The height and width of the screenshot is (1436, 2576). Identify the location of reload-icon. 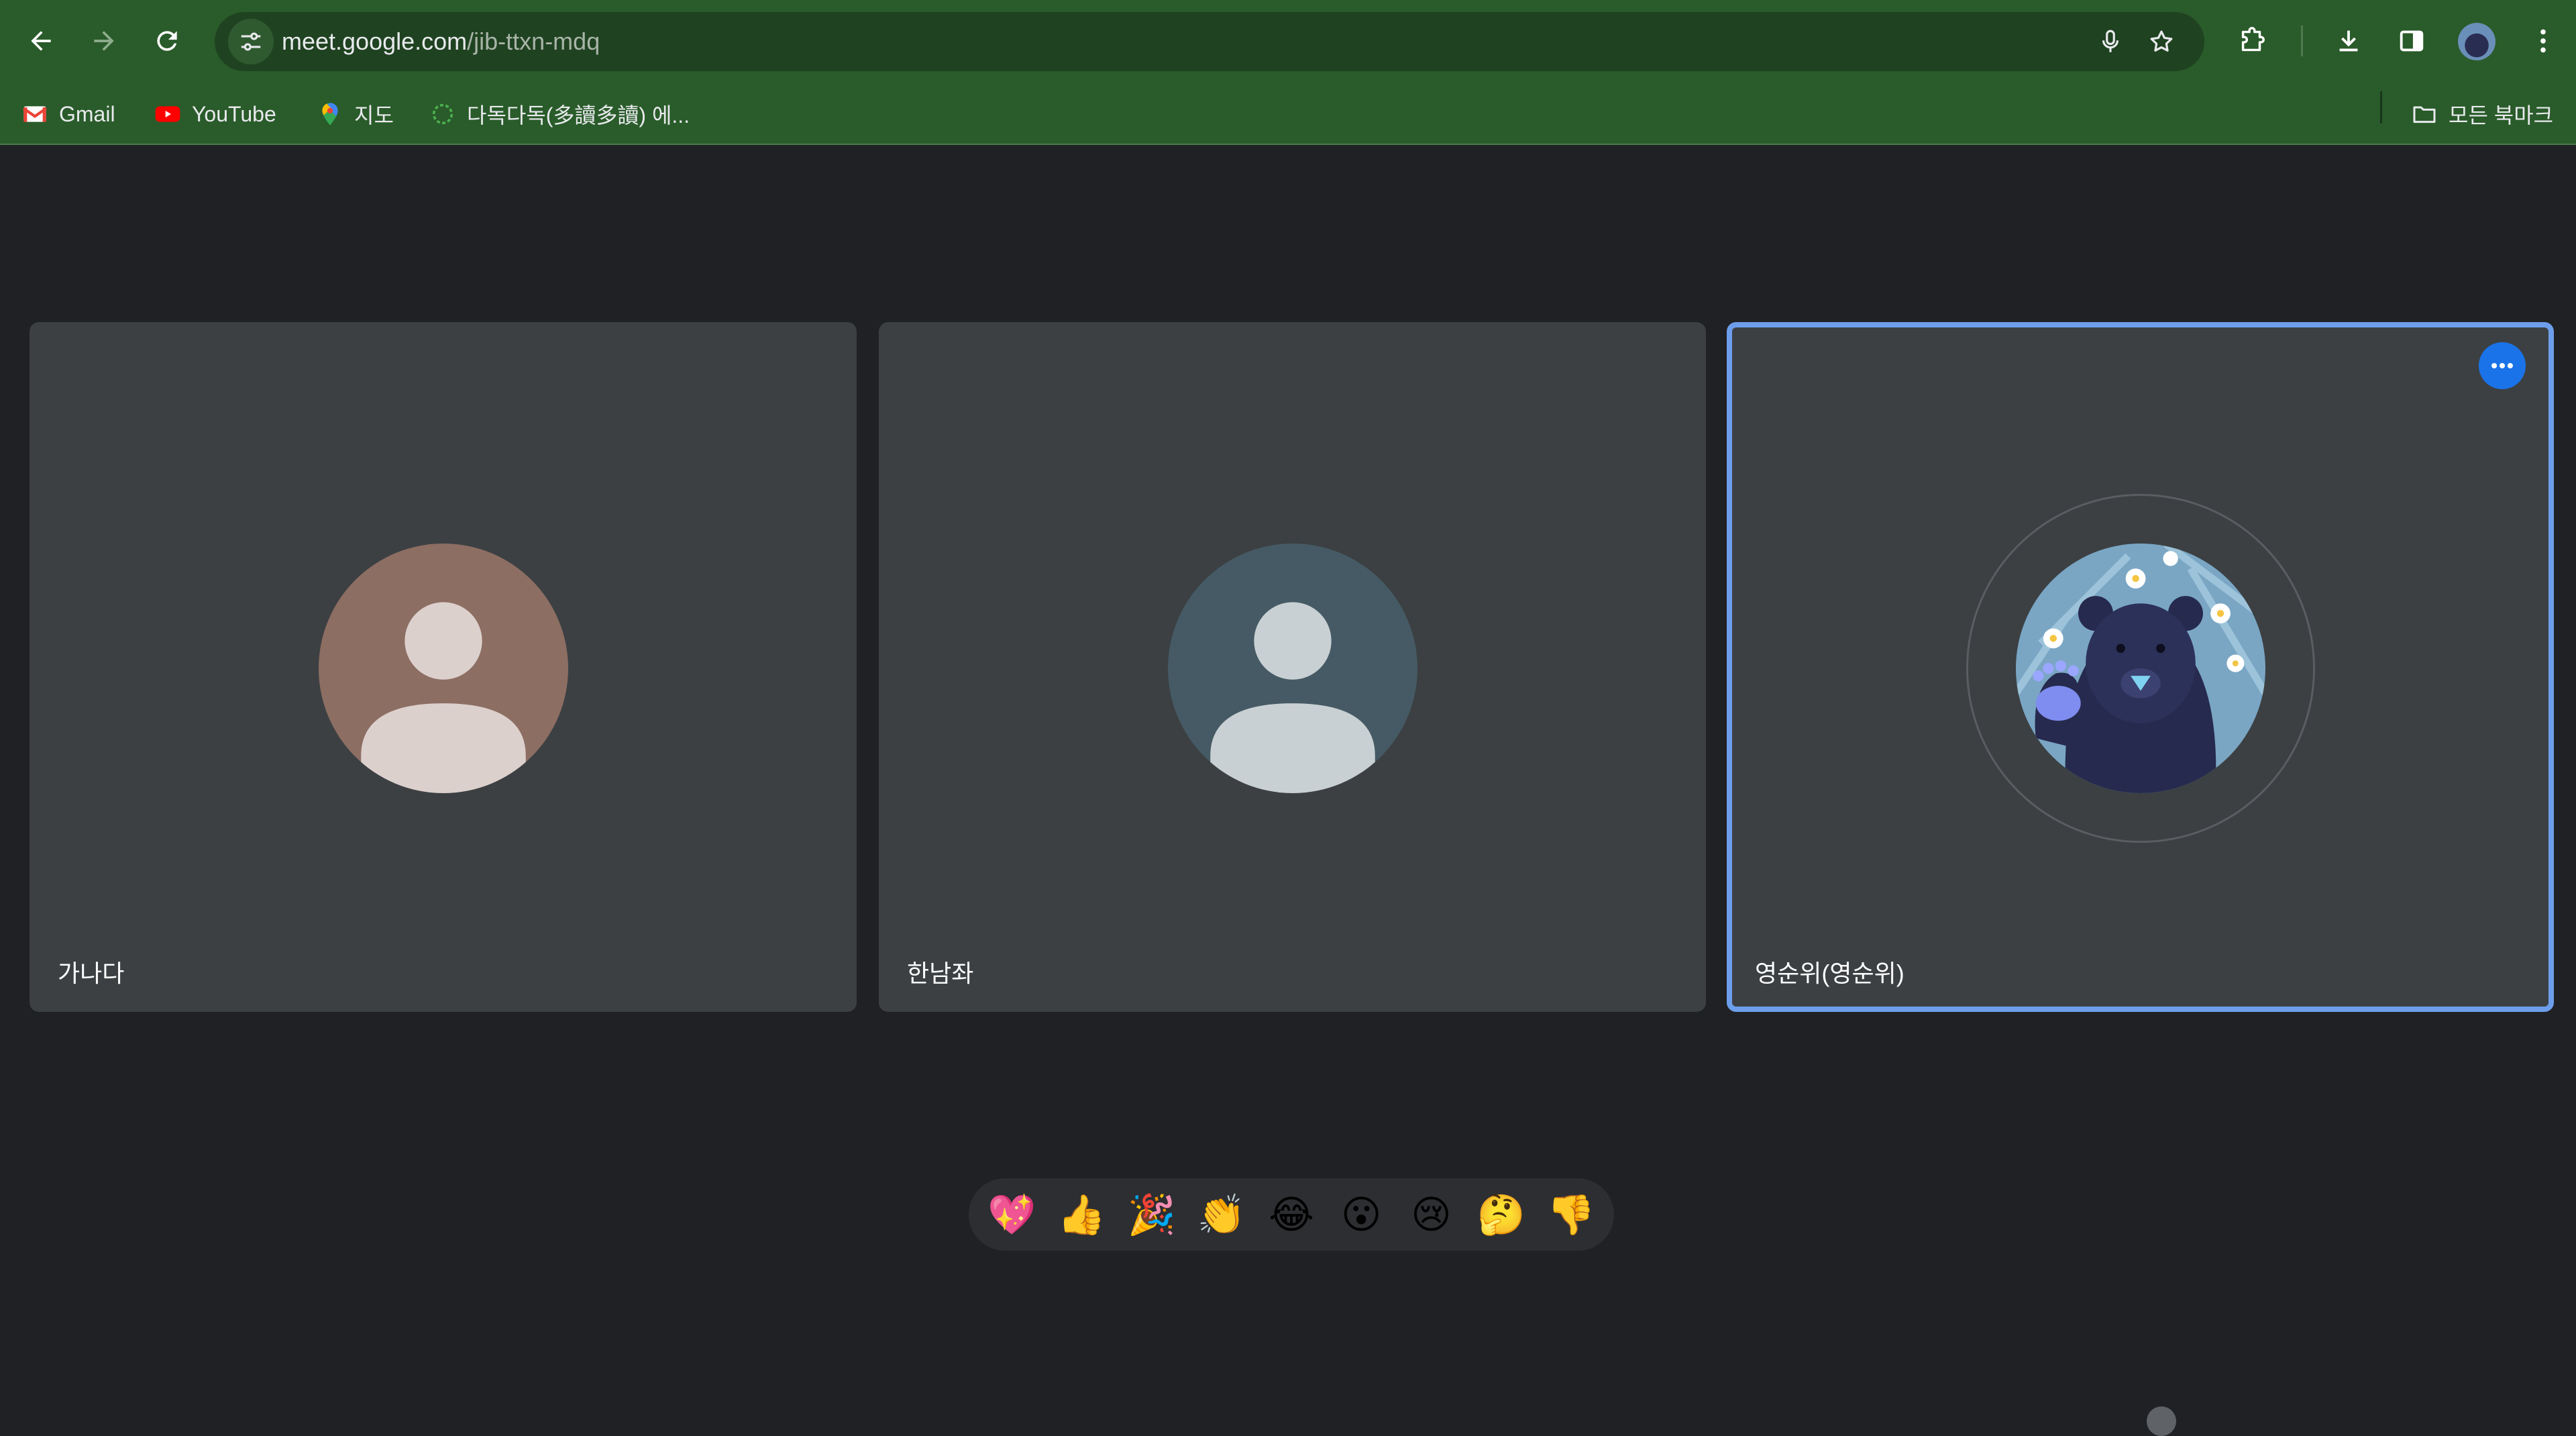
(167, 41).